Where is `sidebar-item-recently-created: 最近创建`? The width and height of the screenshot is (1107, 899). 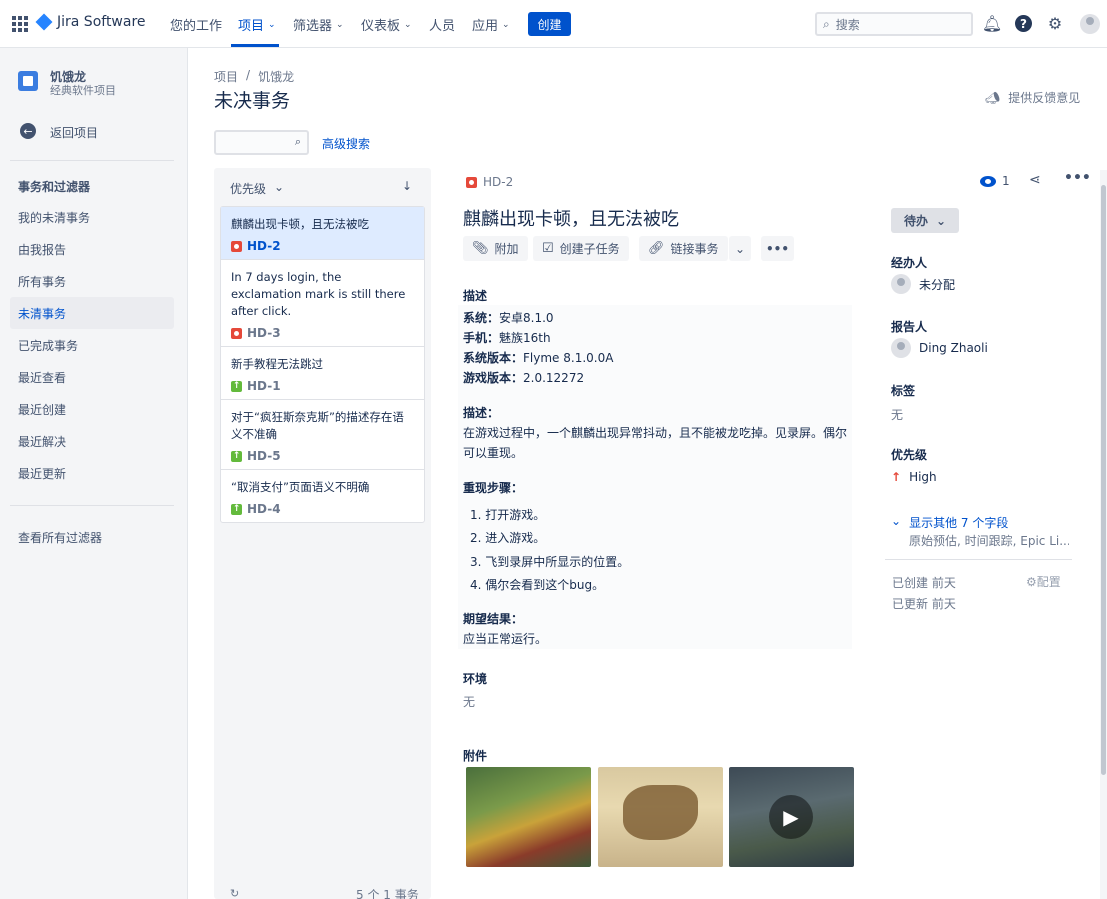
sidebar-item-recently-created: 最近创建 is located at coordinates (92, 409).